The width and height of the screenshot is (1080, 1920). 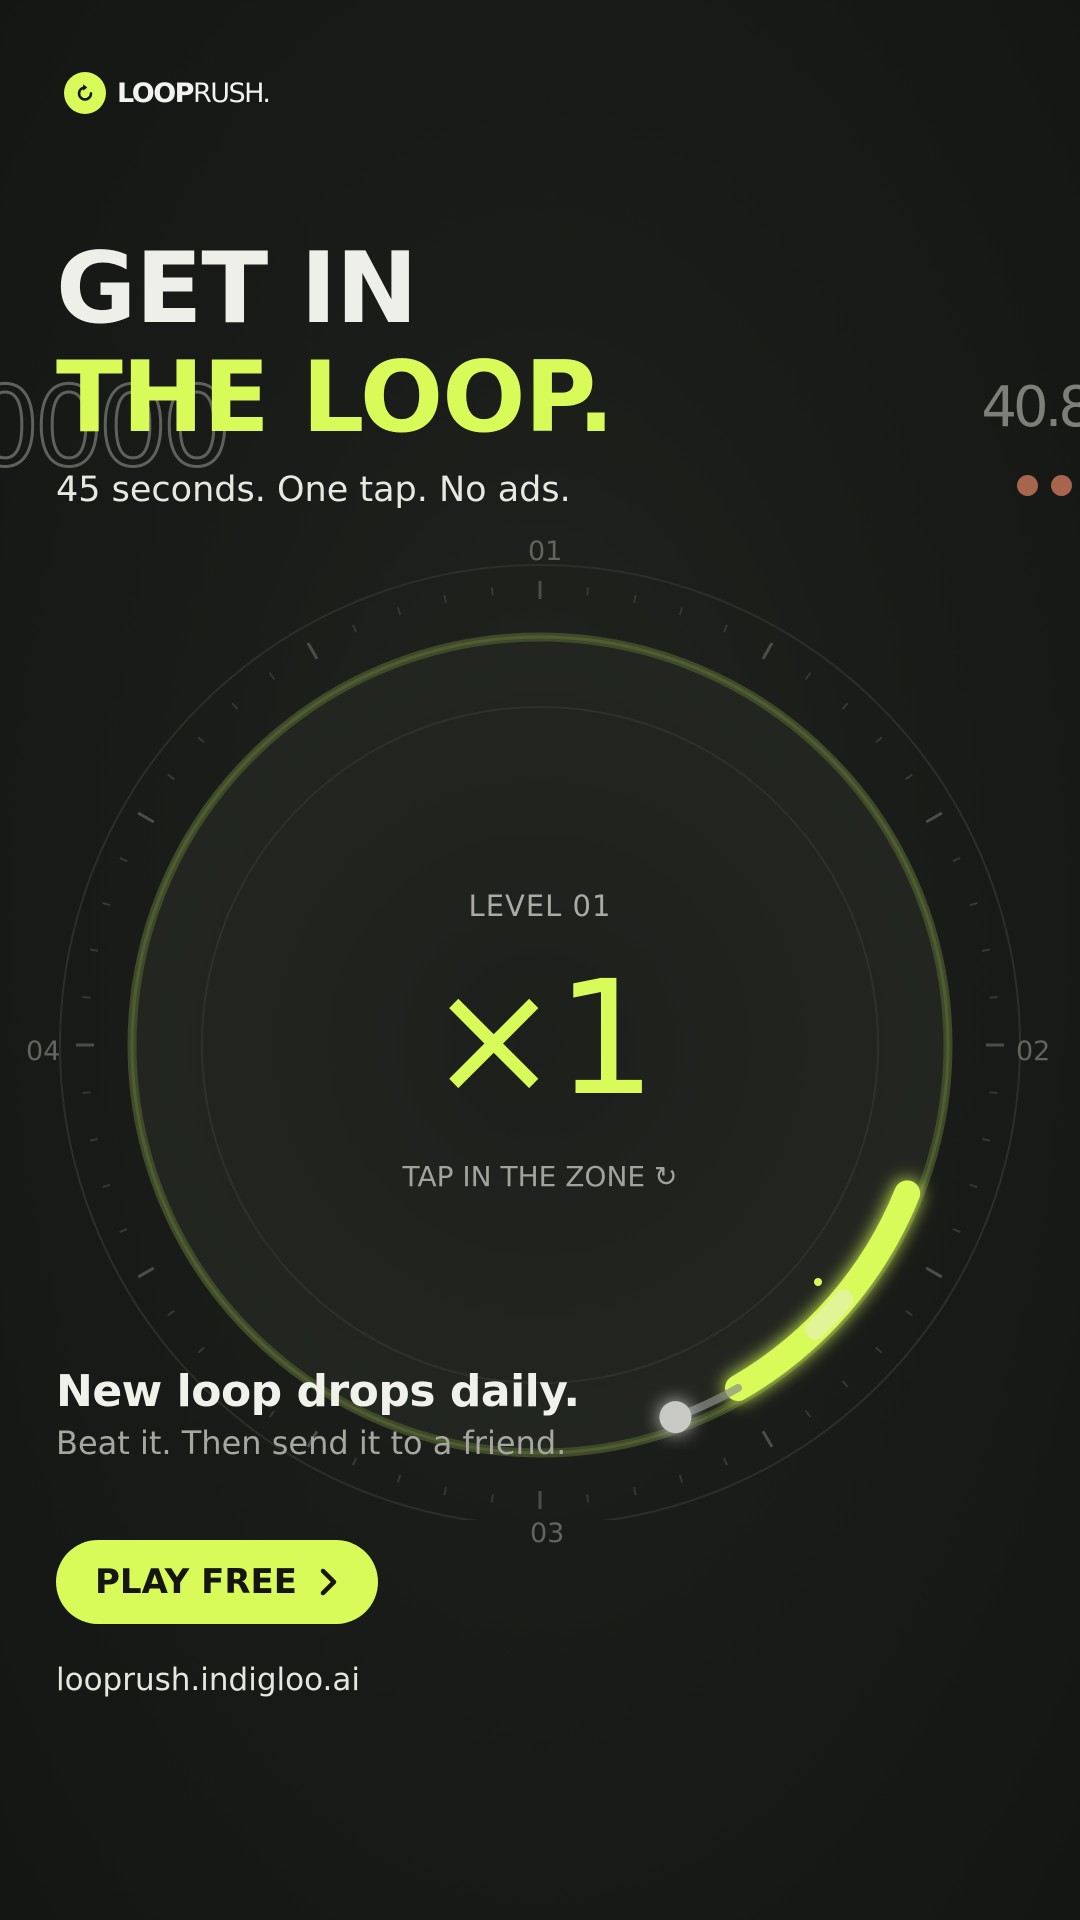 I want to click on headline-line-2: THE LOOP., so click(x=335, y=398).